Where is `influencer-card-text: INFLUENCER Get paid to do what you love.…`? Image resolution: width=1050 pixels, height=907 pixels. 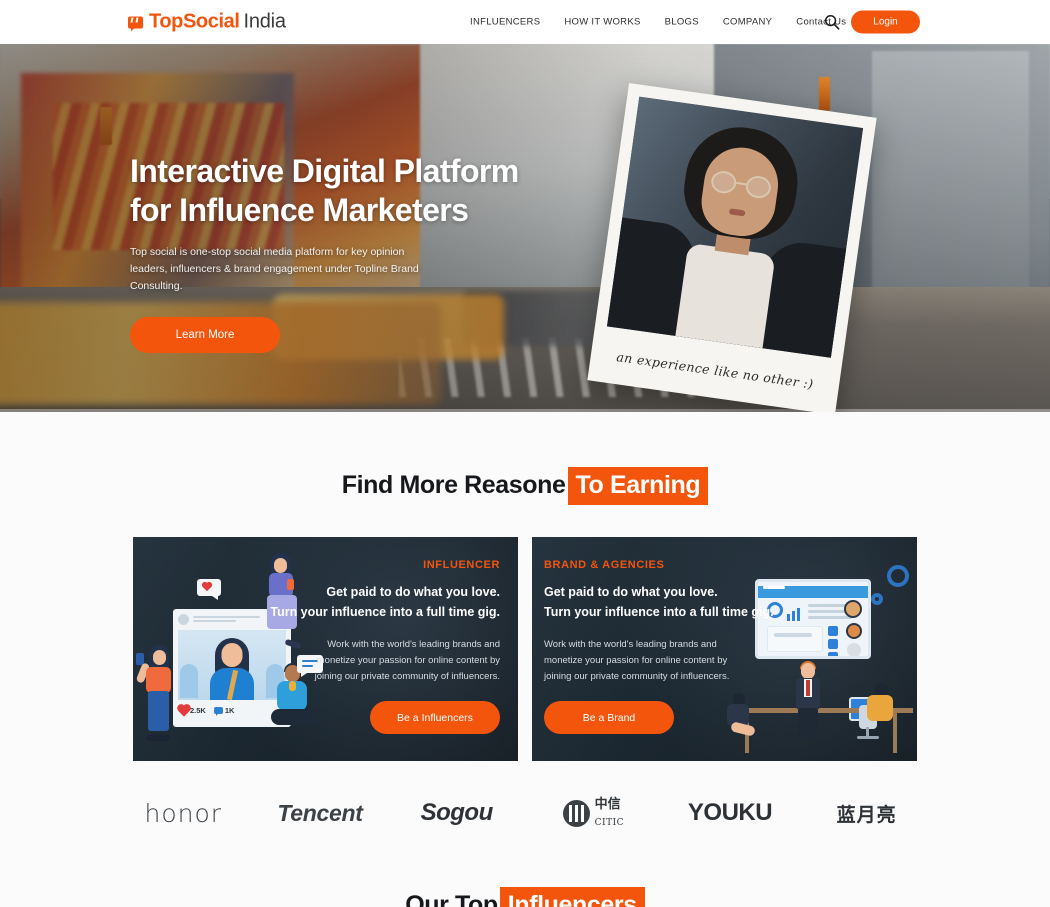 influencer-card-text: INFLUENCER Get paid to do what you love.… is located at coordinates (325, 622).